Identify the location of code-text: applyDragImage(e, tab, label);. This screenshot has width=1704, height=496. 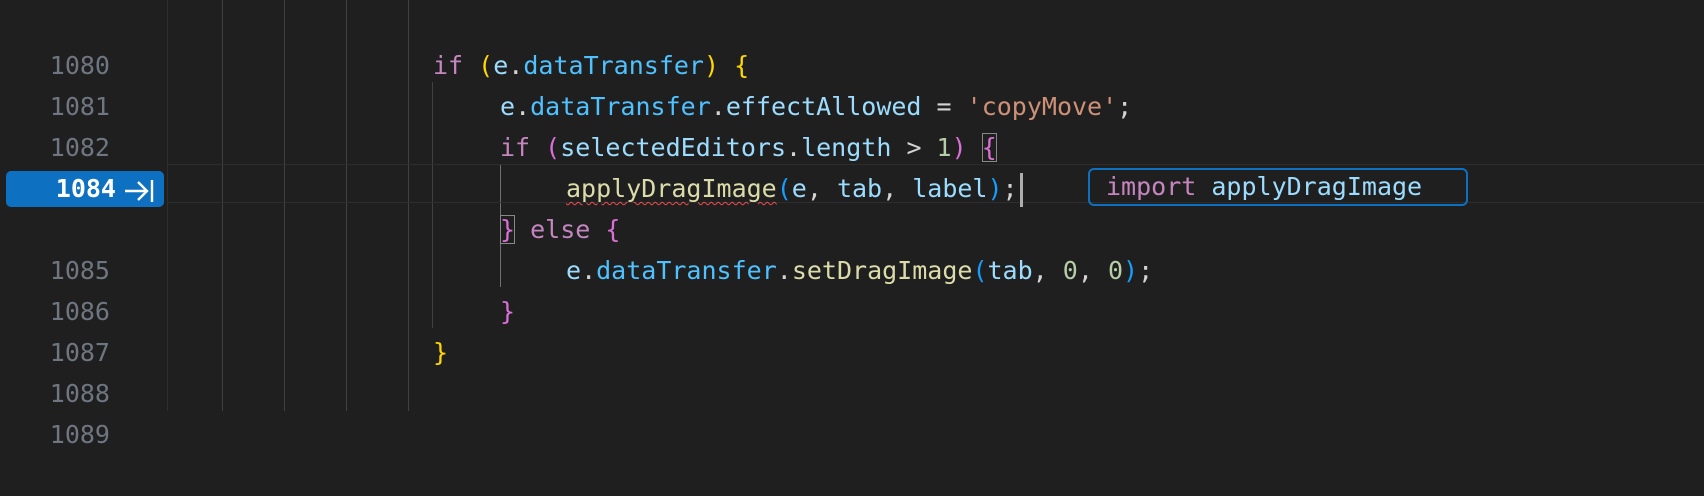
(794, 188).